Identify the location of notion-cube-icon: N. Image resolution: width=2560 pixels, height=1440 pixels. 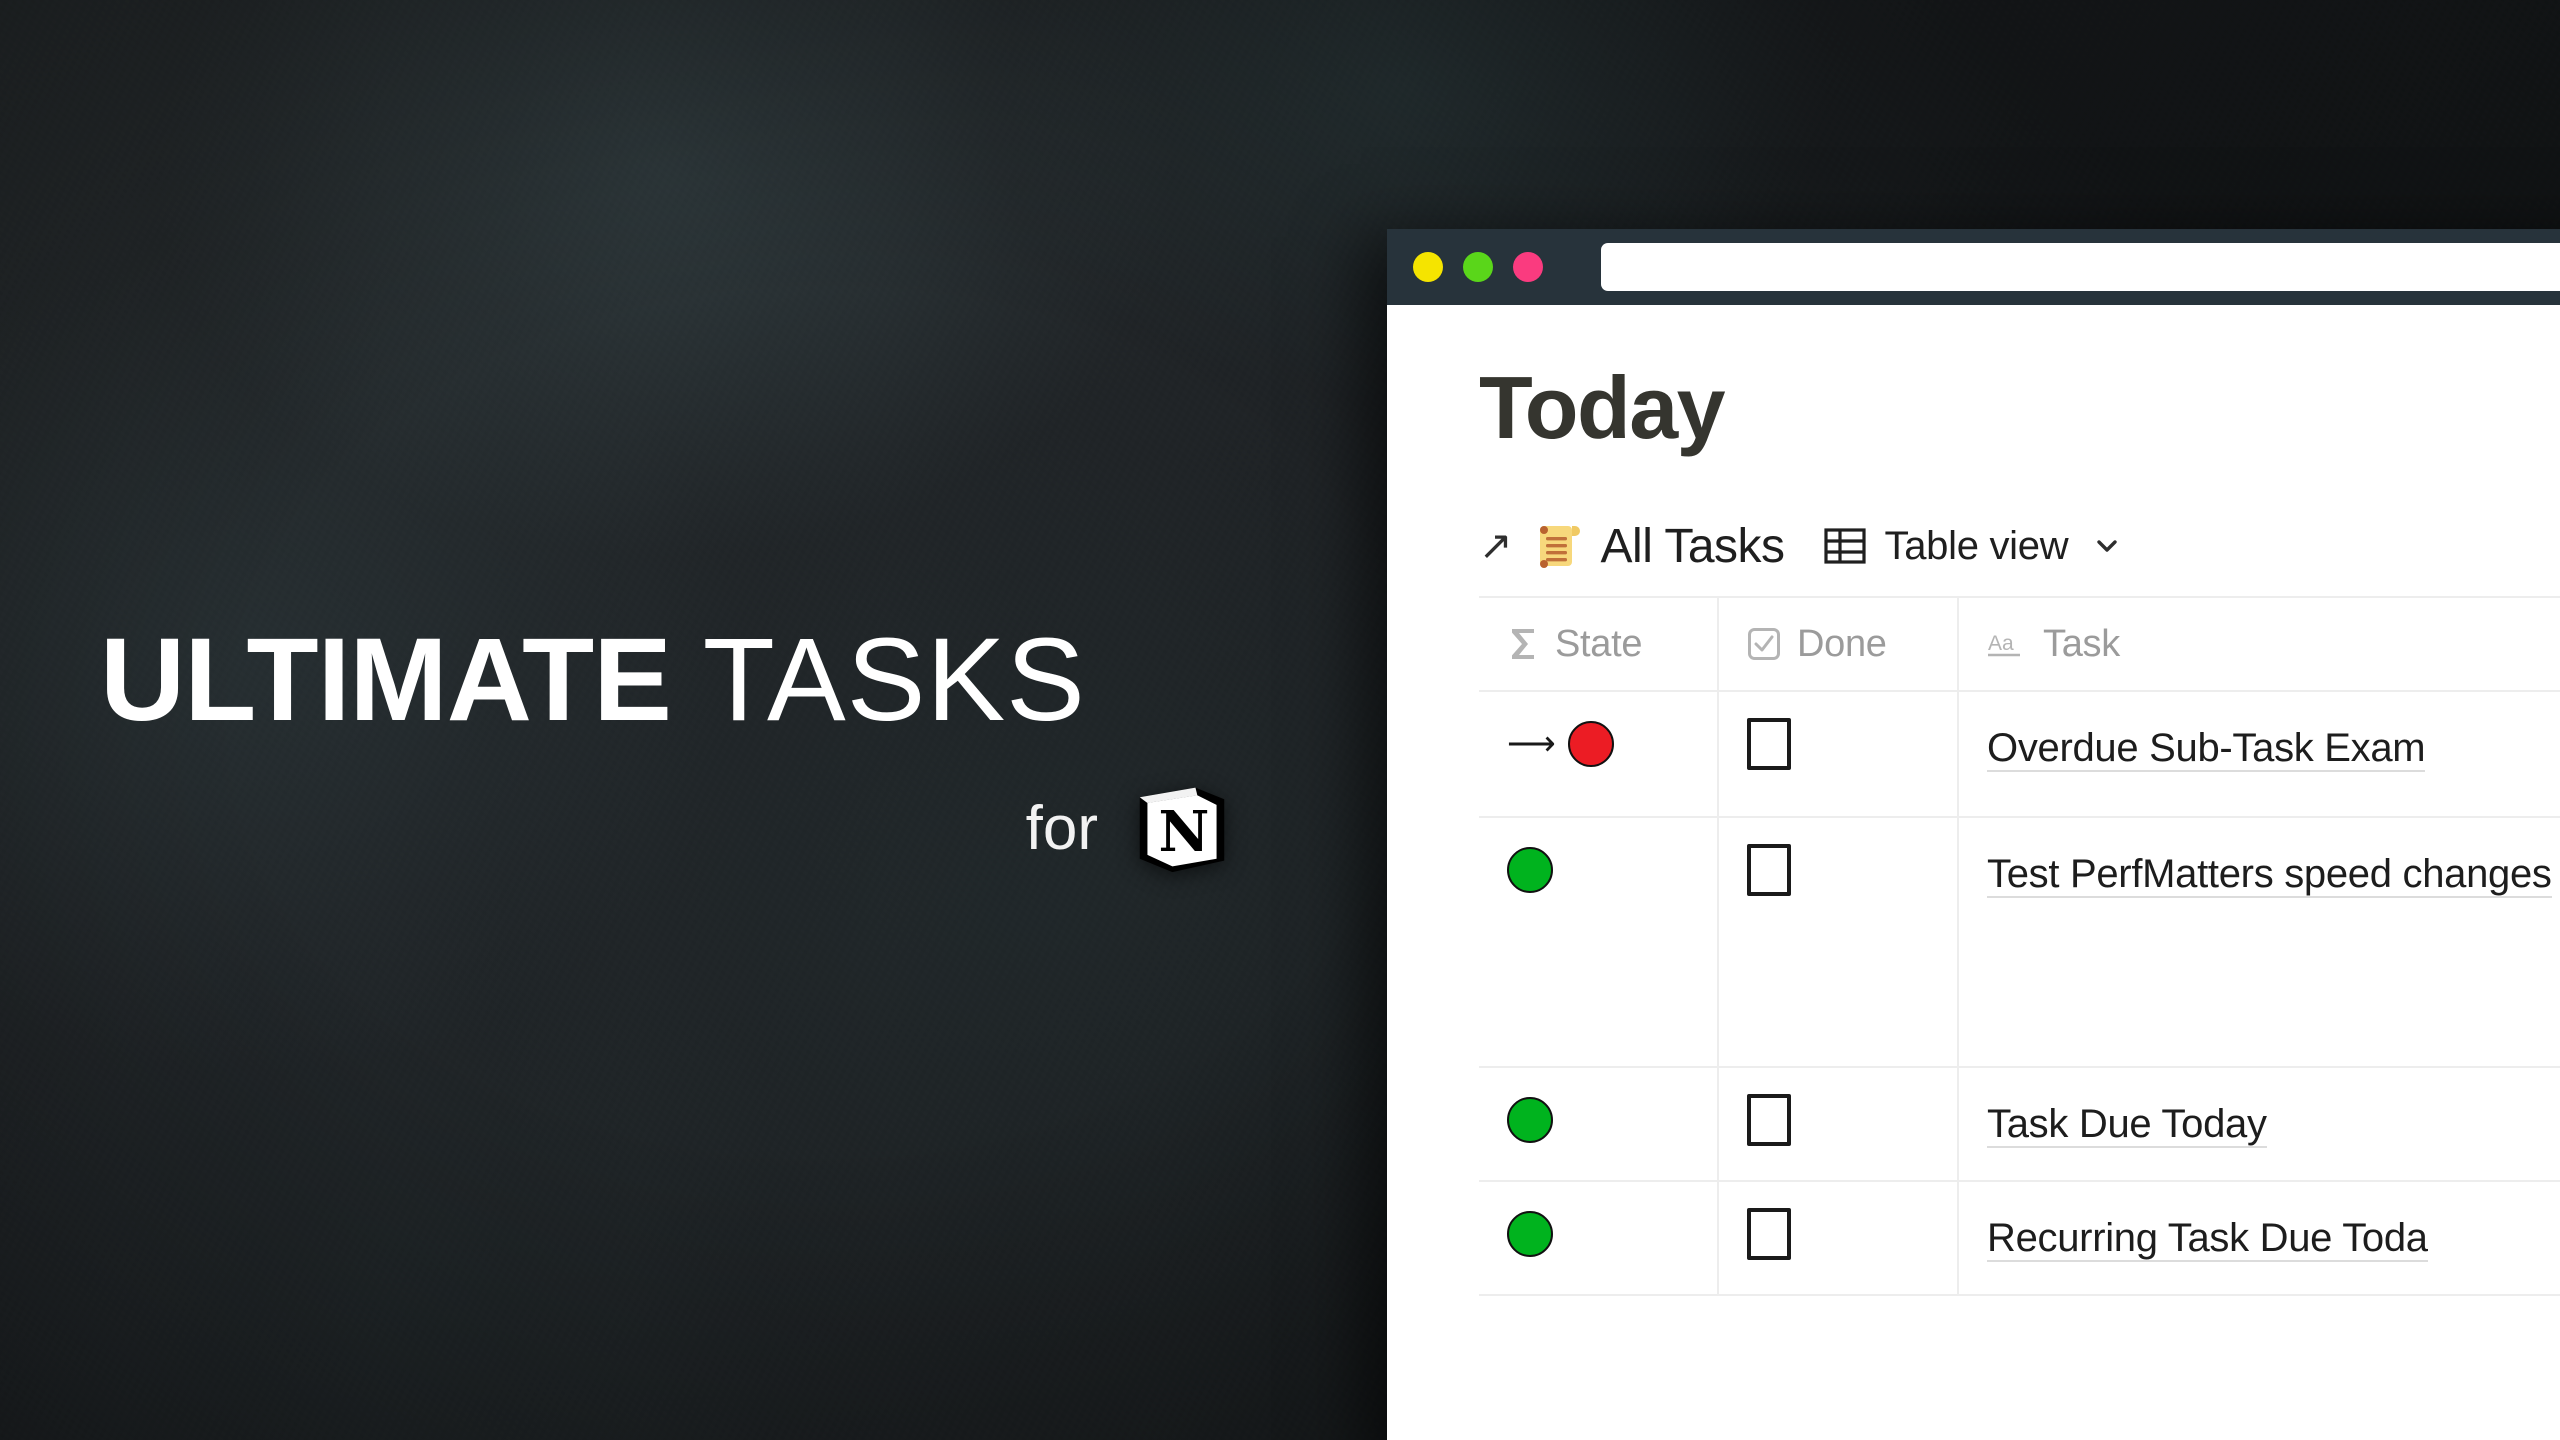
(1182, 828).